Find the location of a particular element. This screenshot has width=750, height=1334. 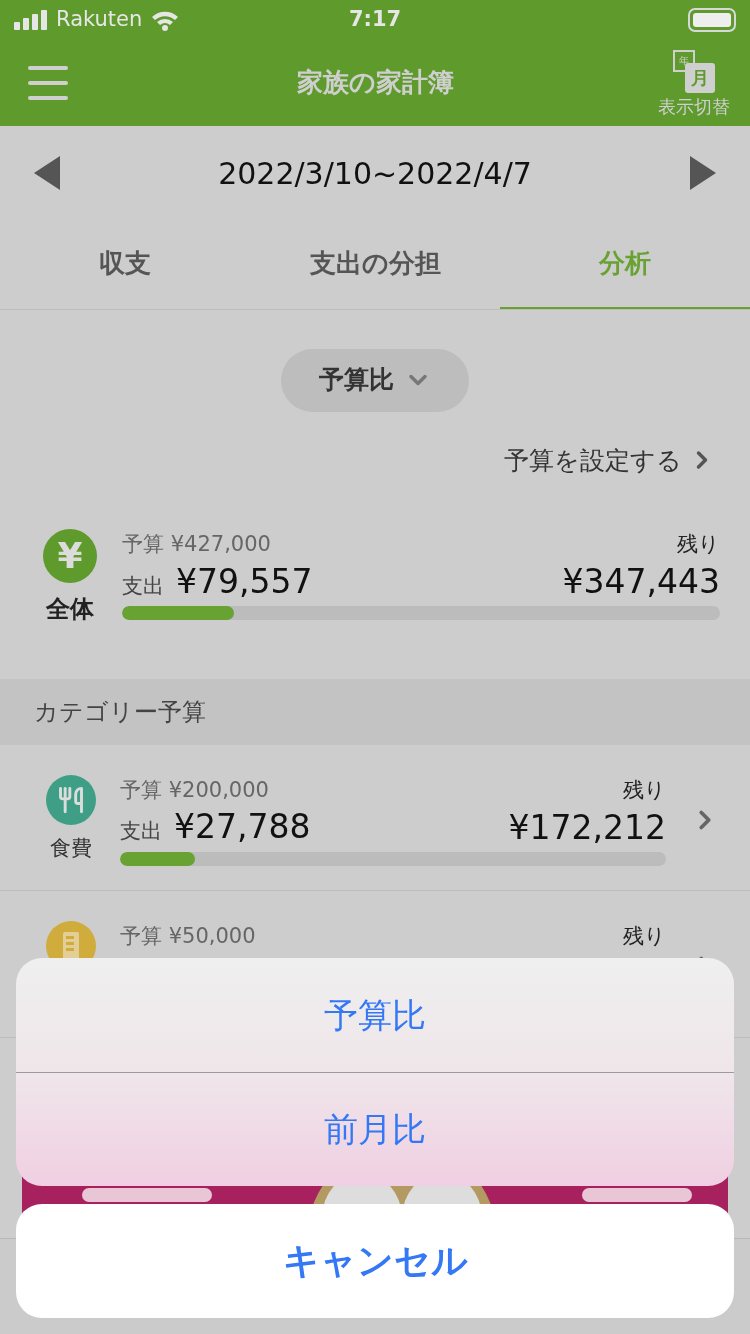

previous-period-button is located at coordinates (48, 173).